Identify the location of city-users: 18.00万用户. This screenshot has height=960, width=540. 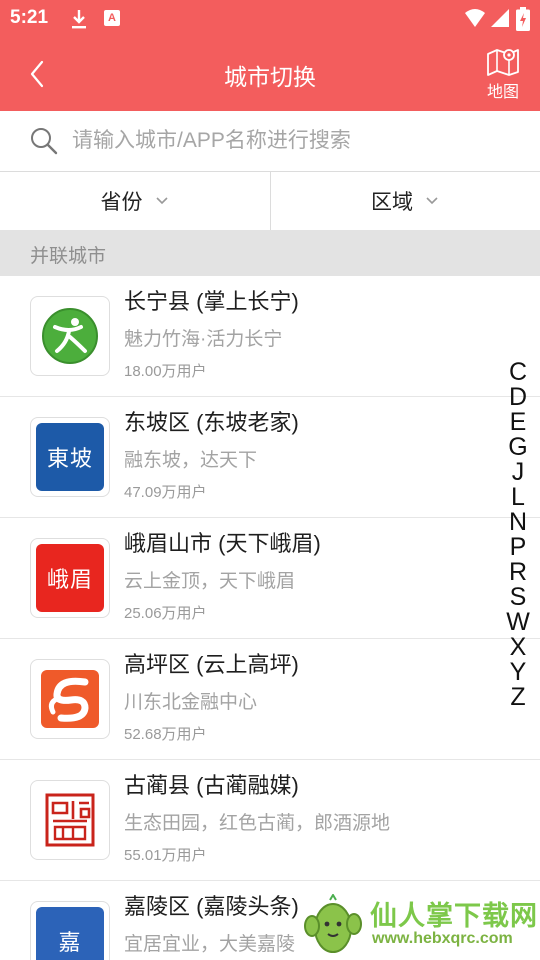
(165, 371).